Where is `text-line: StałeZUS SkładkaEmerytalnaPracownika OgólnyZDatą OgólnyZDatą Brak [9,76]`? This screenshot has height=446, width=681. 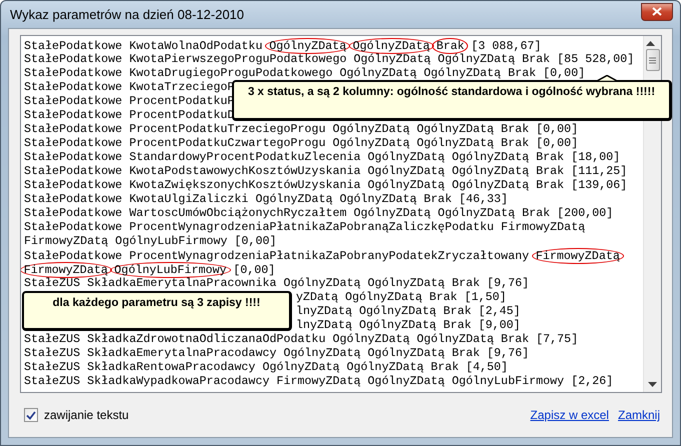 text-line: StałeZUS SkładkaEmerytalnaPracownika OgólnyZDatą OgólnyZDatą Brak [9,76] is located at coordinates (276, 283).